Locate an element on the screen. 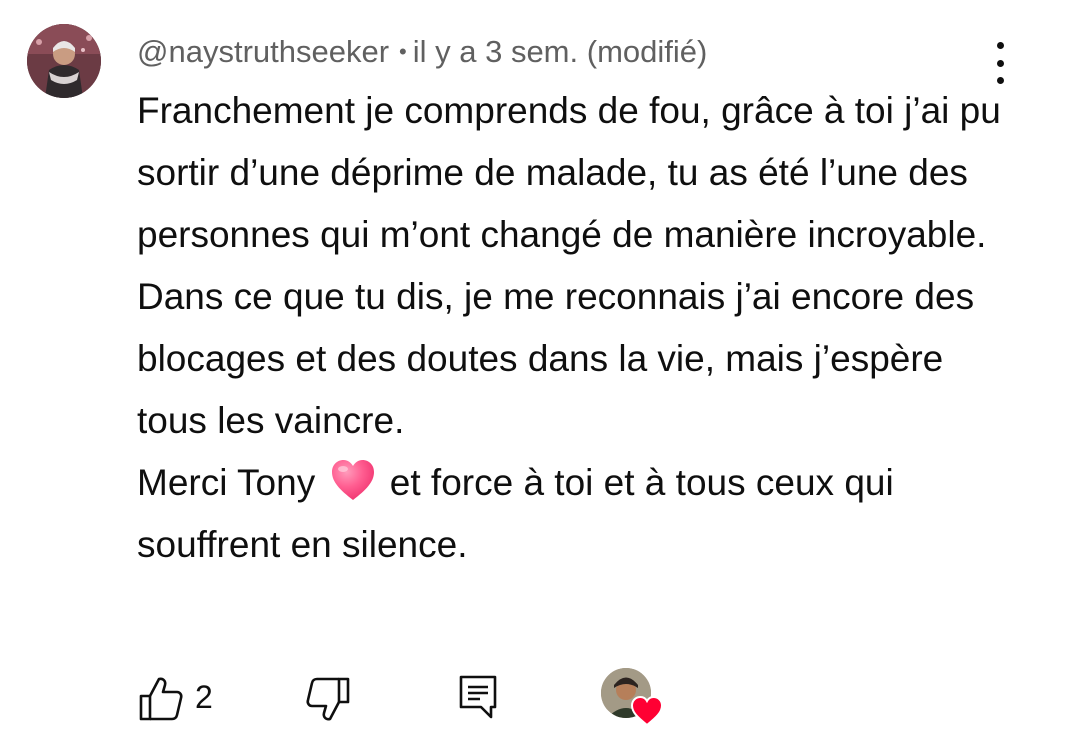 The width and height of the screenshot is (1071, 736). comment-timestamp: il y a 3 sem. is located at coordinates (495, 51).